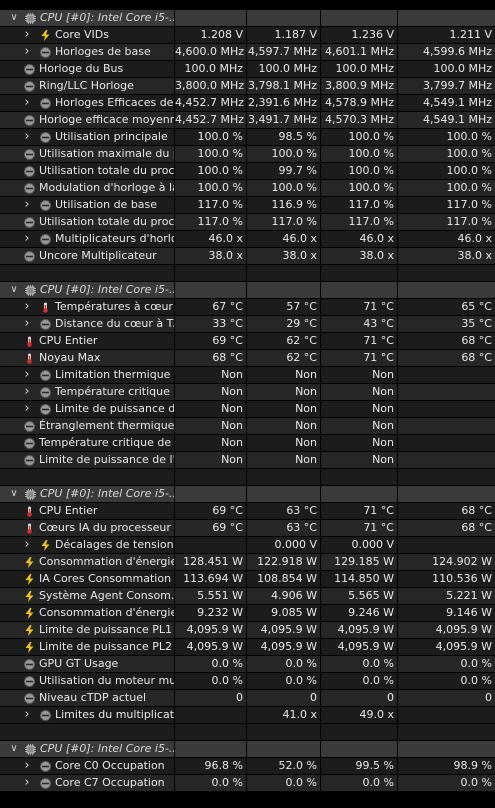 This screenshot has height=808, width=495. What do you see at coordinates (247, 715) in the screenshot?
I see `sensor-row: › Limites du multiplicate... 41.0 x 49.0 x` at bounding box center [247, 715].